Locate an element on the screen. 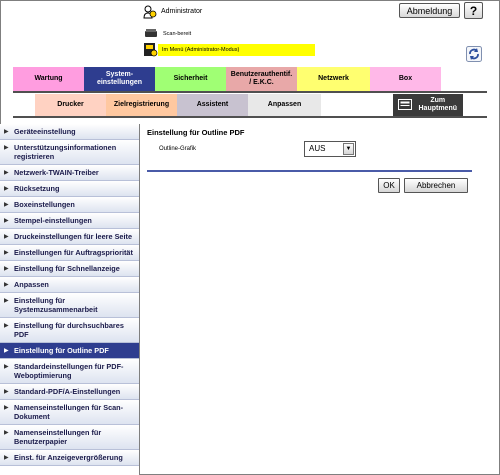 The height and width of the screenshot is (475, 500). sidebar-item-label: Geräteeinstellung is located at coordinates (45, 131).